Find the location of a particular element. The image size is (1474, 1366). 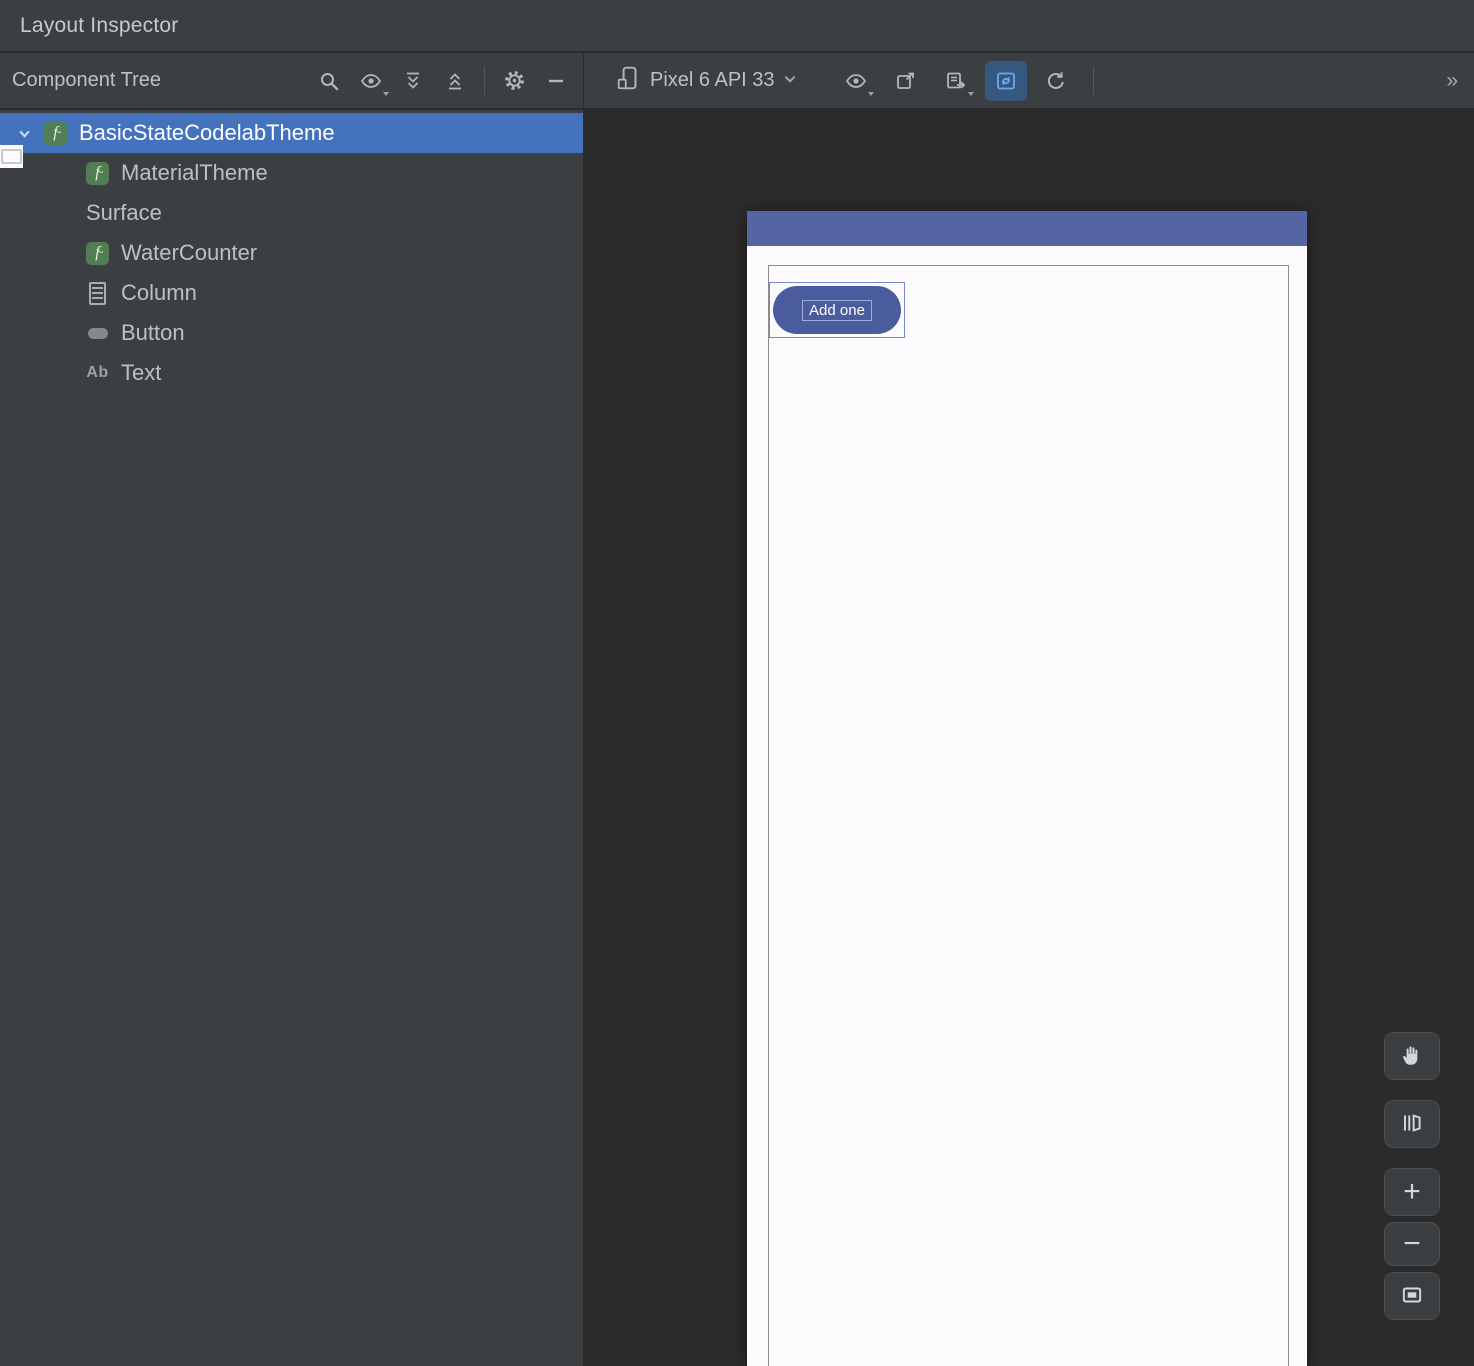

surface-icon is located at coordinates (11, 156).